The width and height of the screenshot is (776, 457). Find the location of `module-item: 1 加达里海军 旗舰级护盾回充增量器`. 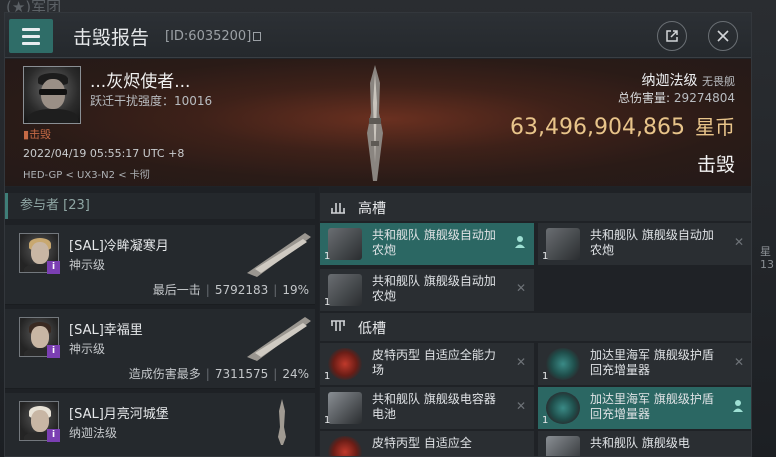

module-item: 1 加达里海军 旗舰级护盾回充增量器 is located at coordinates (644, 408).